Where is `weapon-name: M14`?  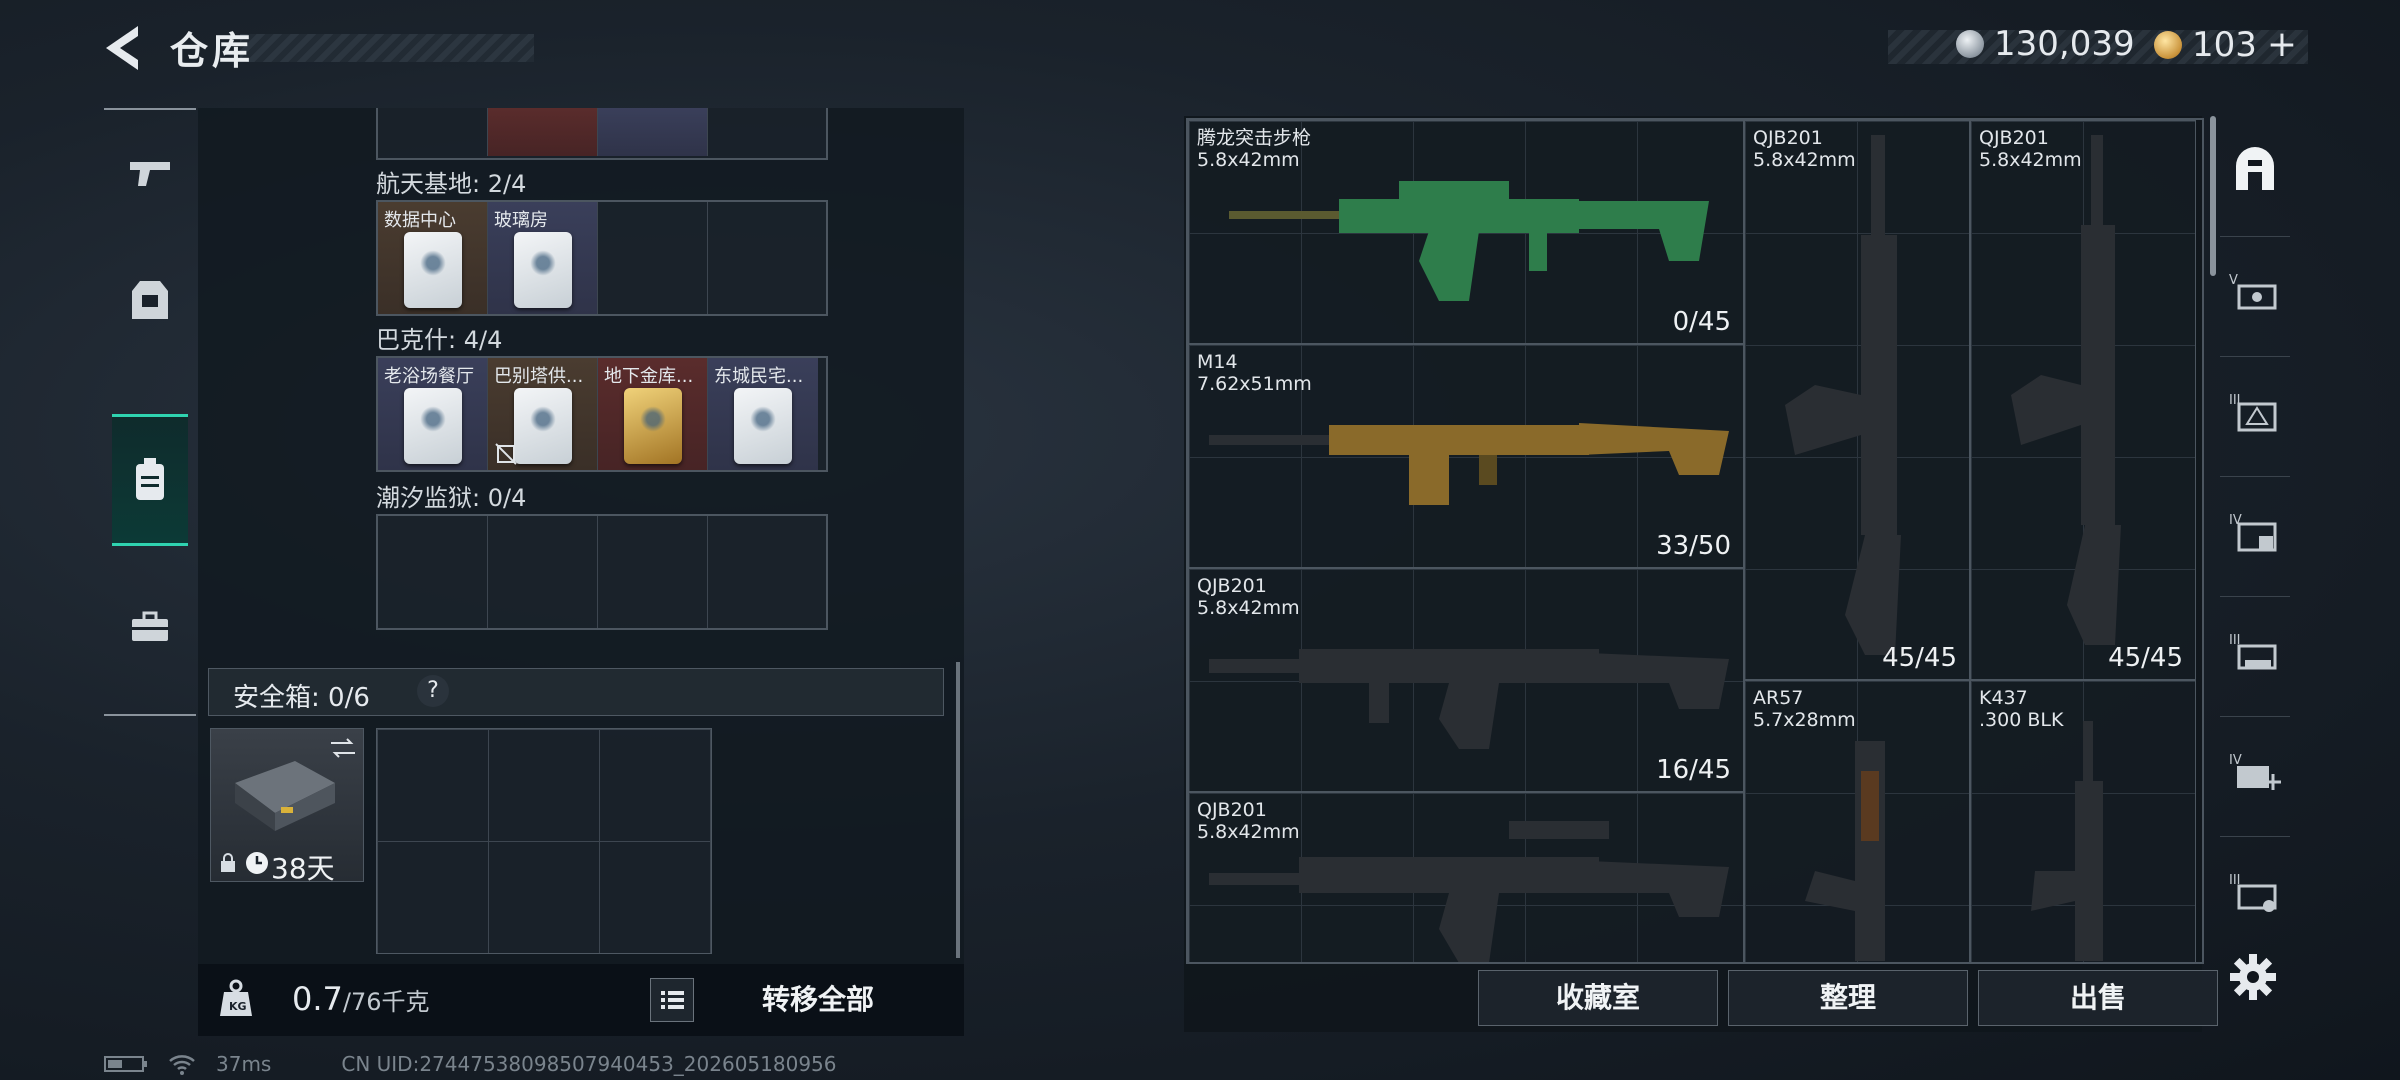 weapon-name: M14 is located at coordinates (1217, 362).